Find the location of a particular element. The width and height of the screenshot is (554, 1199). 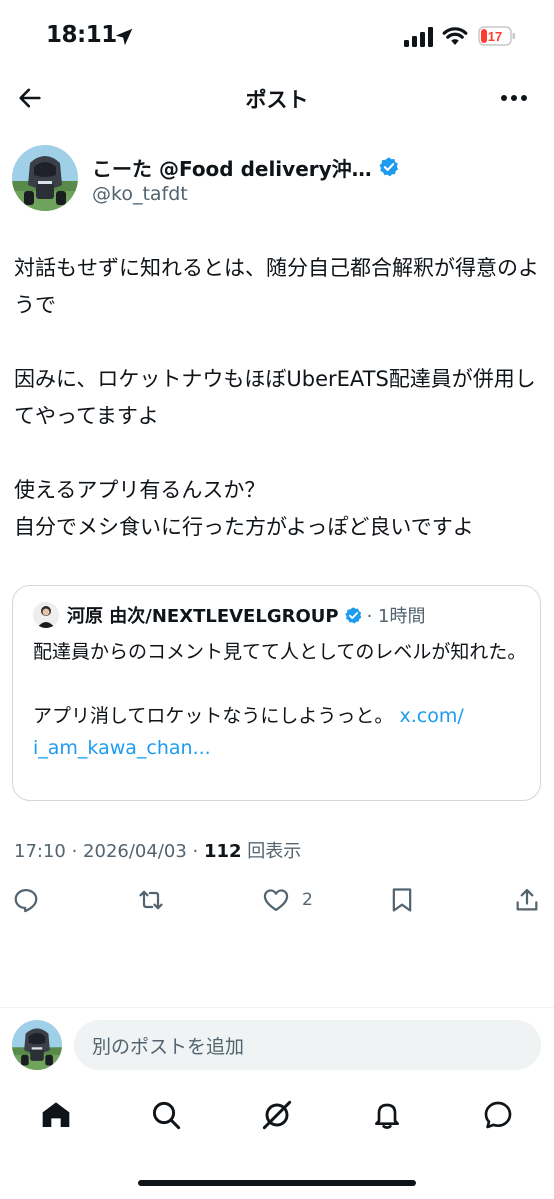

more-horizontal-icon is located at coordinates (514, 98).